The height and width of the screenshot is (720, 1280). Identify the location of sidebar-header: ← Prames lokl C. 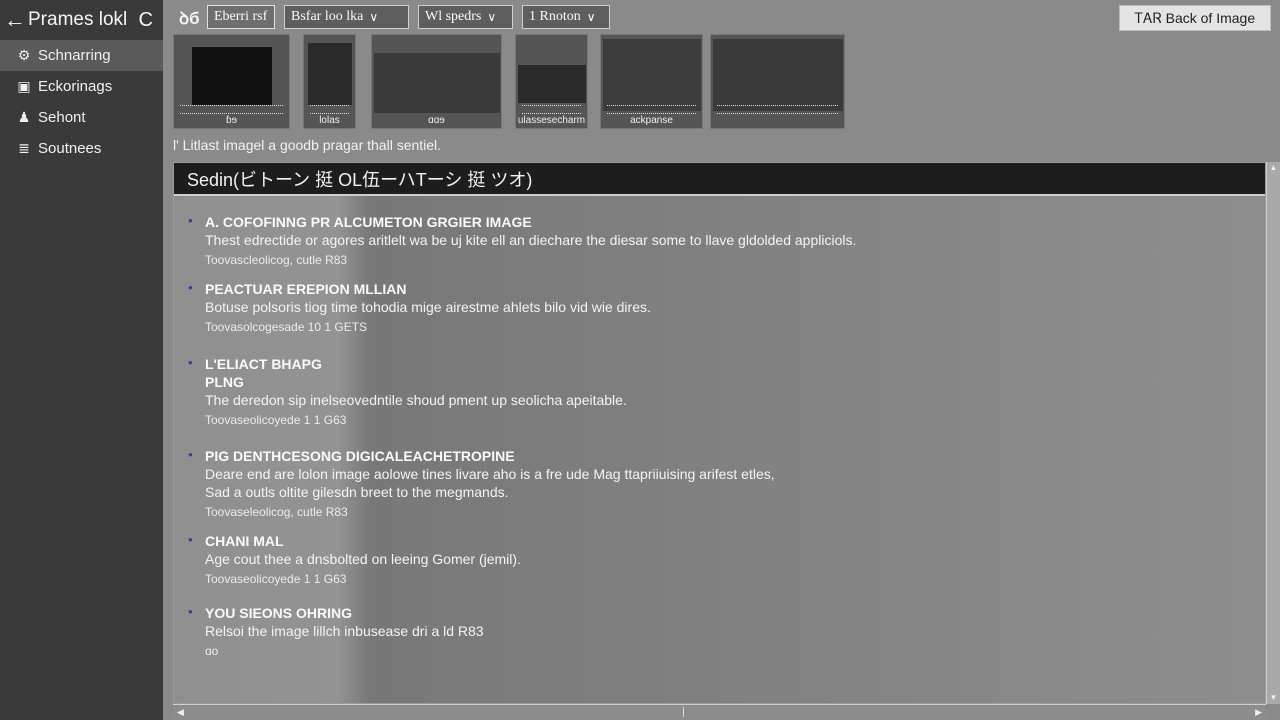
(81, 20).